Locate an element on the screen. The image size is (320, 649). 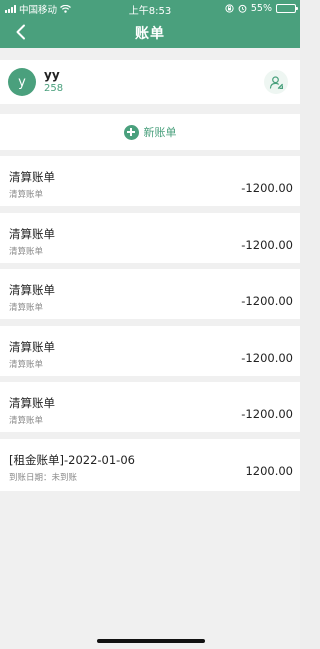
page-title: 账单 is located at coordinates (150, 33).